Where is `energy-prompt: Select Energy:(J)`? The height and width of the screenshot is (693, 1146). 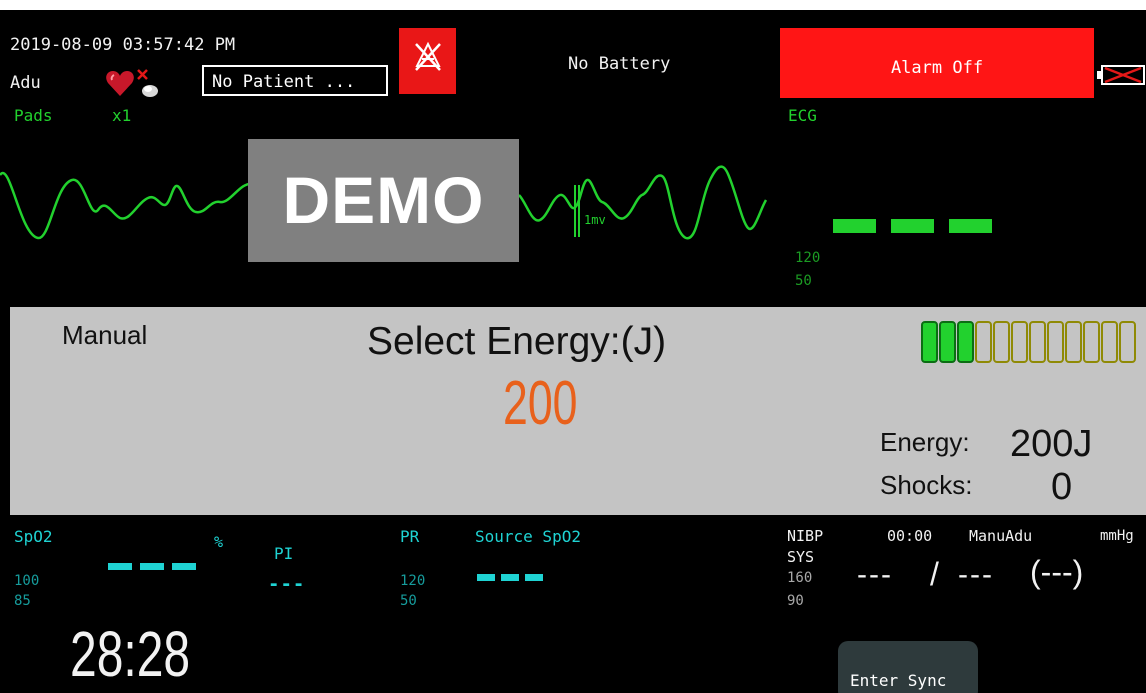 energy-prompt: Select Energy:(J) is located at coordinates (517, 341).